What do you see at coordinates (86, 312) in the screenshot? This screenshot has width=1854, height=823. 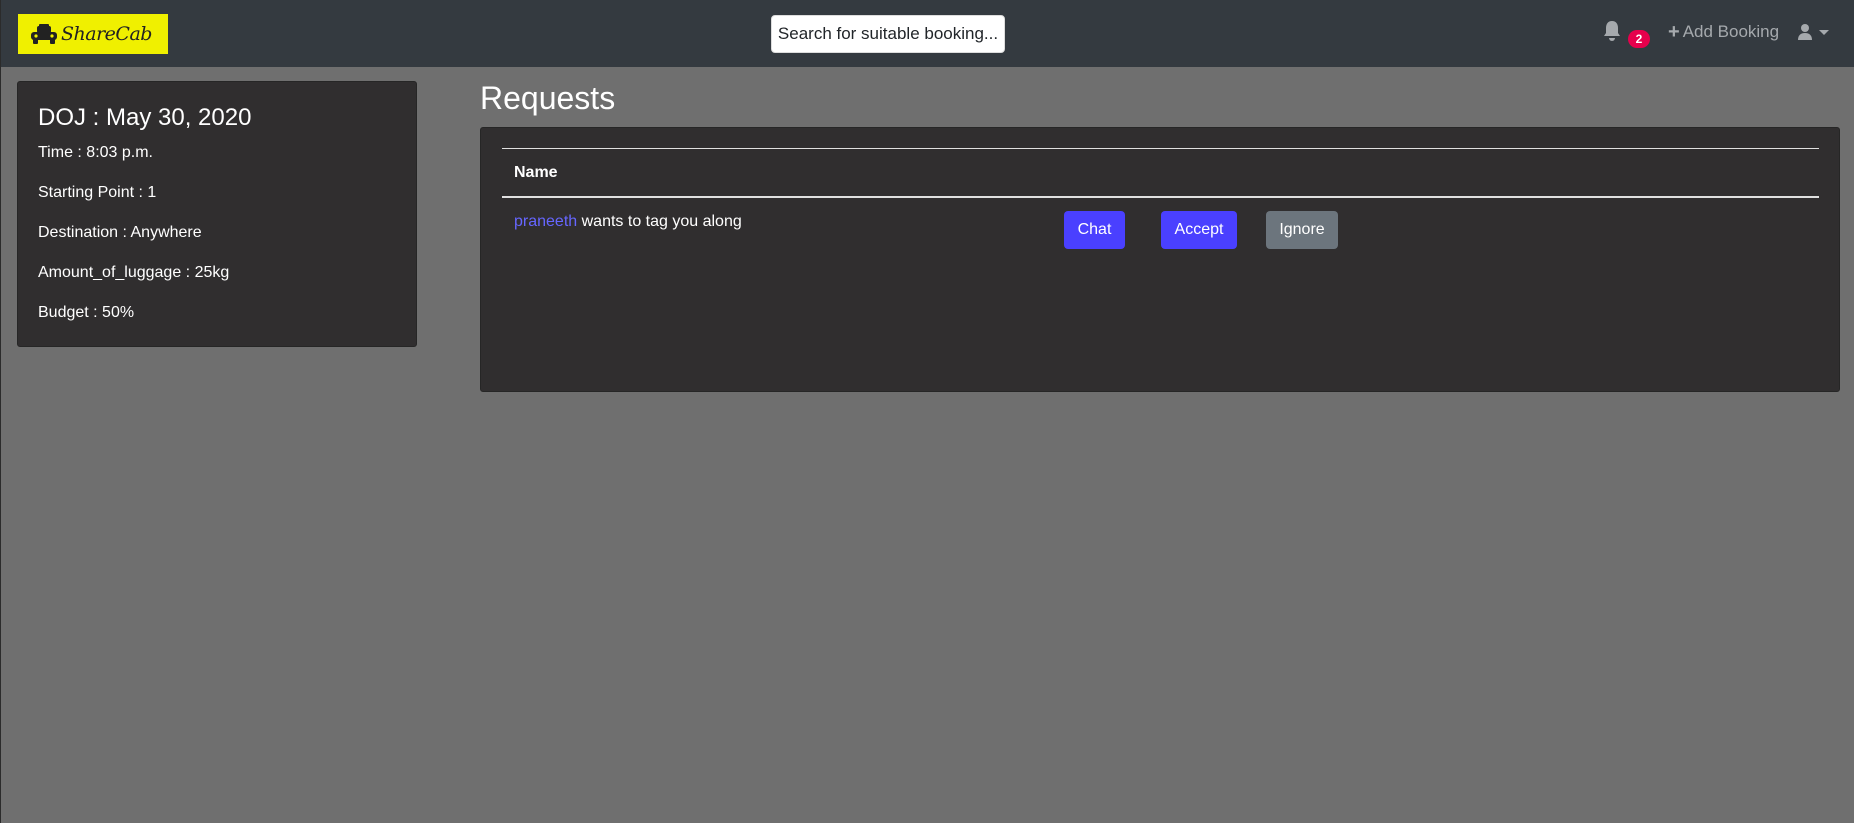 I see `budget: Budget : 50%` at bounding box center [86, 312].